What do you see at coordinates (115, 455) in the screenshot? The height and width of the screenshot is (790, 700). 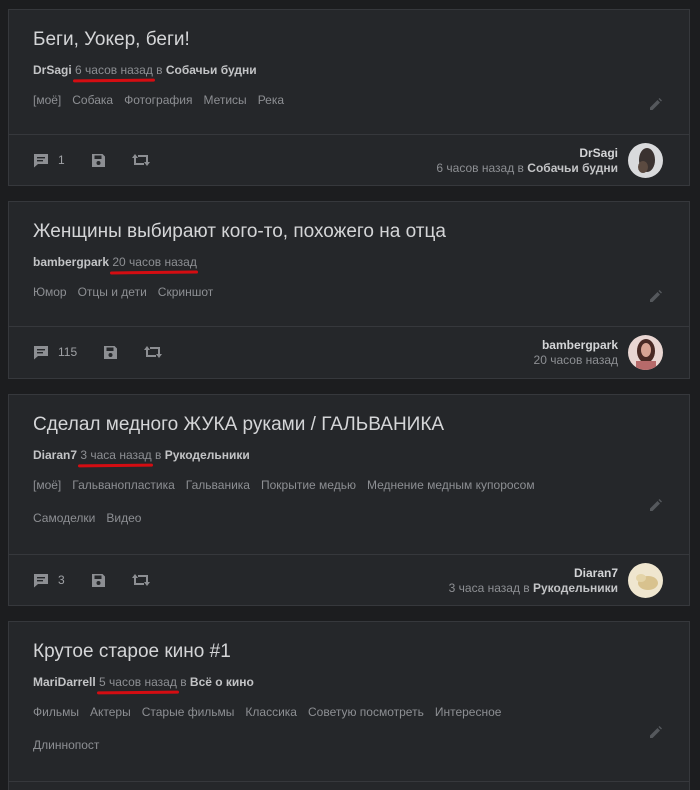 I see `post-time: 3 часа назад` at bounding box center [115, 455].